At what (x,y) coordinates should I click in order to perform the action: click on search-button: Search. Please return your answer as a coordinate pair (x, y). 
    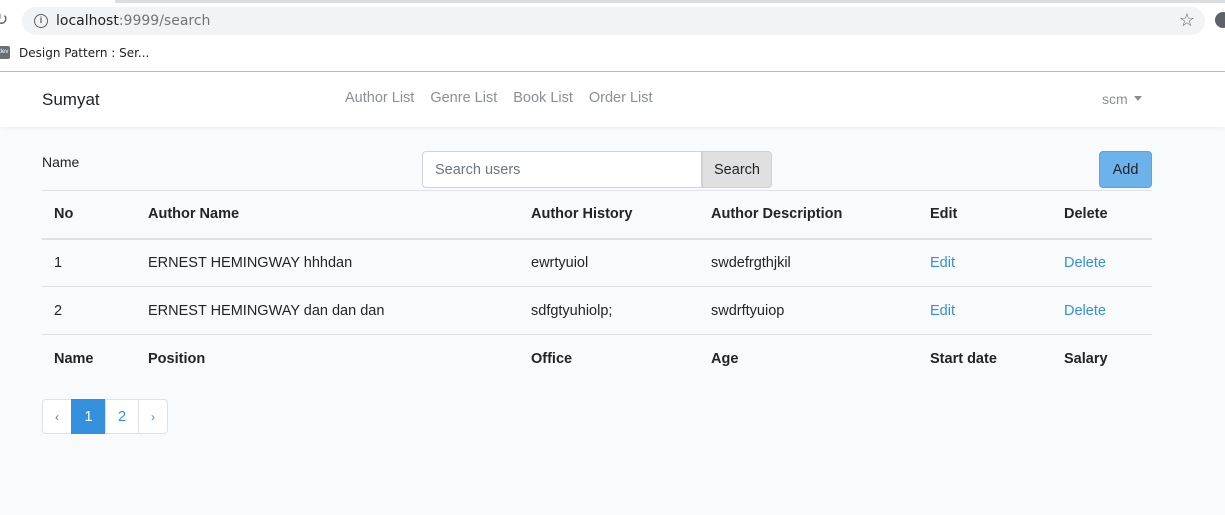
    Looking at the image, I should click on (737, 169).